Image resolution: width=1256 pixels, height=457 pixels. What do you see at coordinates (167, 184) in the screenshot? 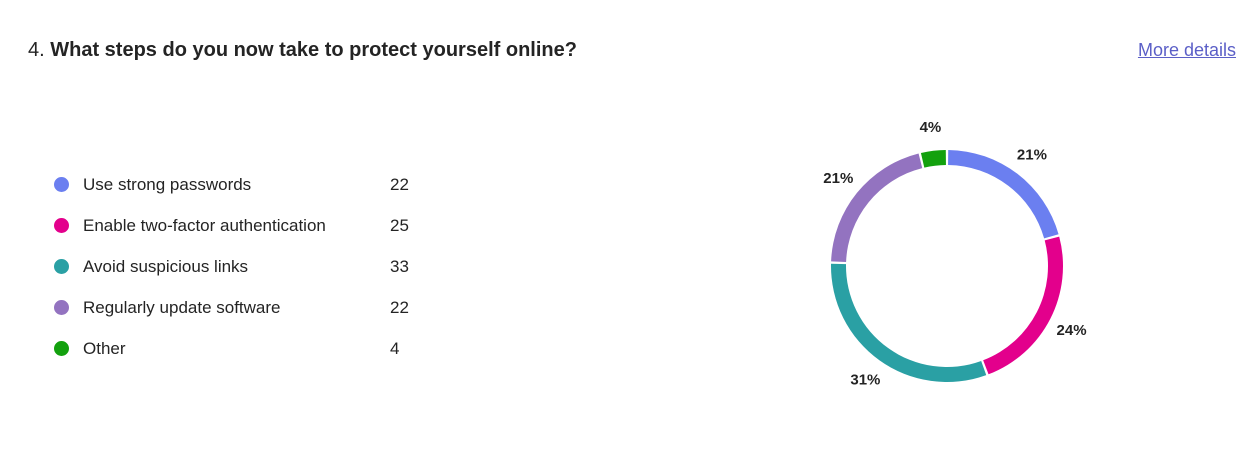
I see `legend-label: Use strong passwords` at bounding box center [167, 184].